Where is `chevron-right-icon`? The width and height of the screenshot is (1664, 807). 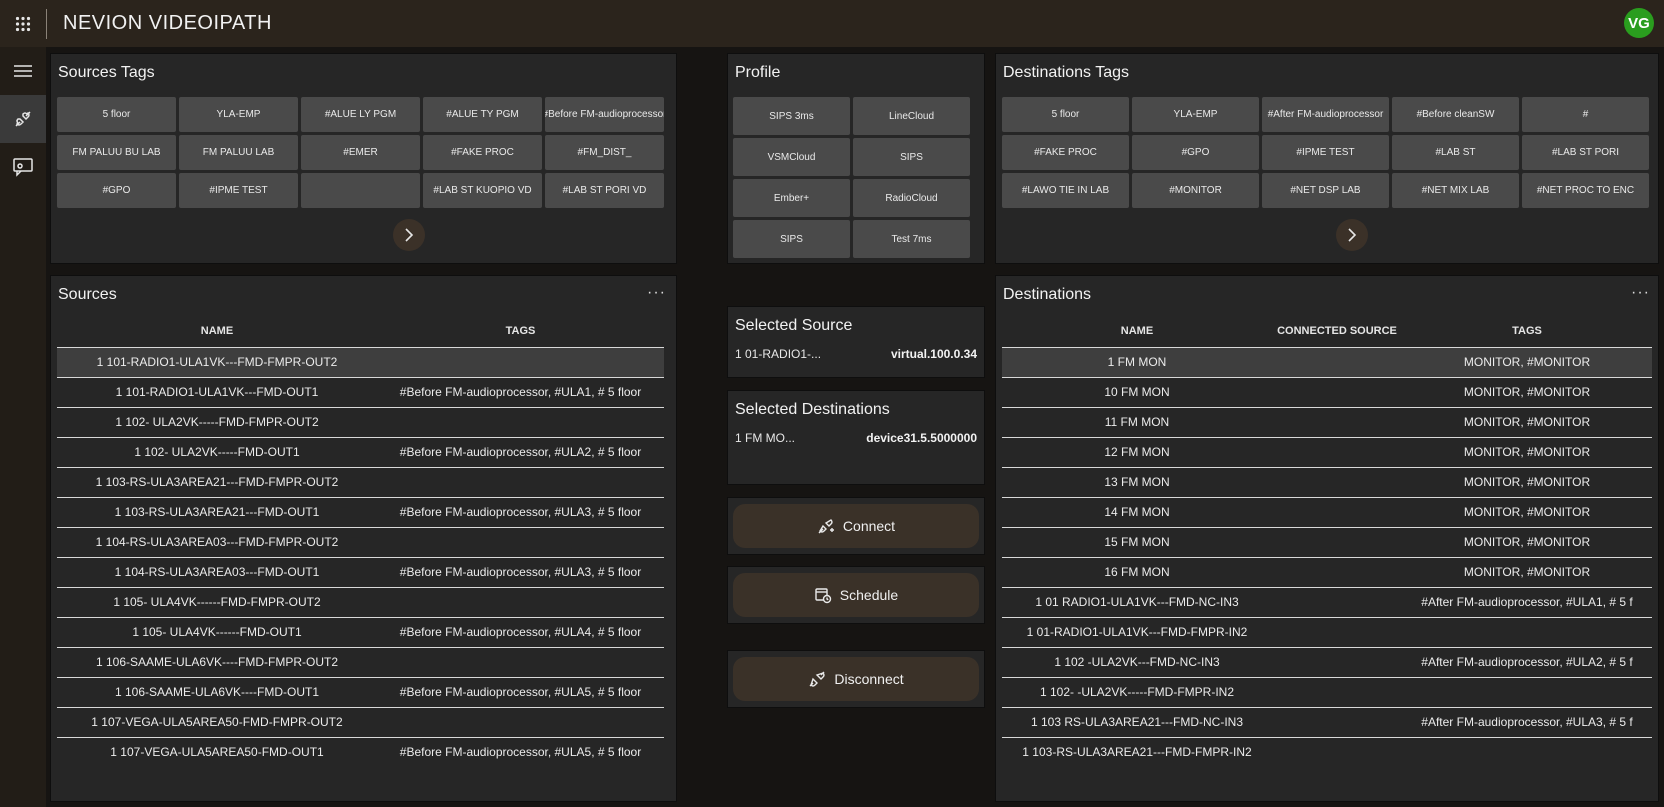
chevron-right-icon is located at coordinates (409, 235).